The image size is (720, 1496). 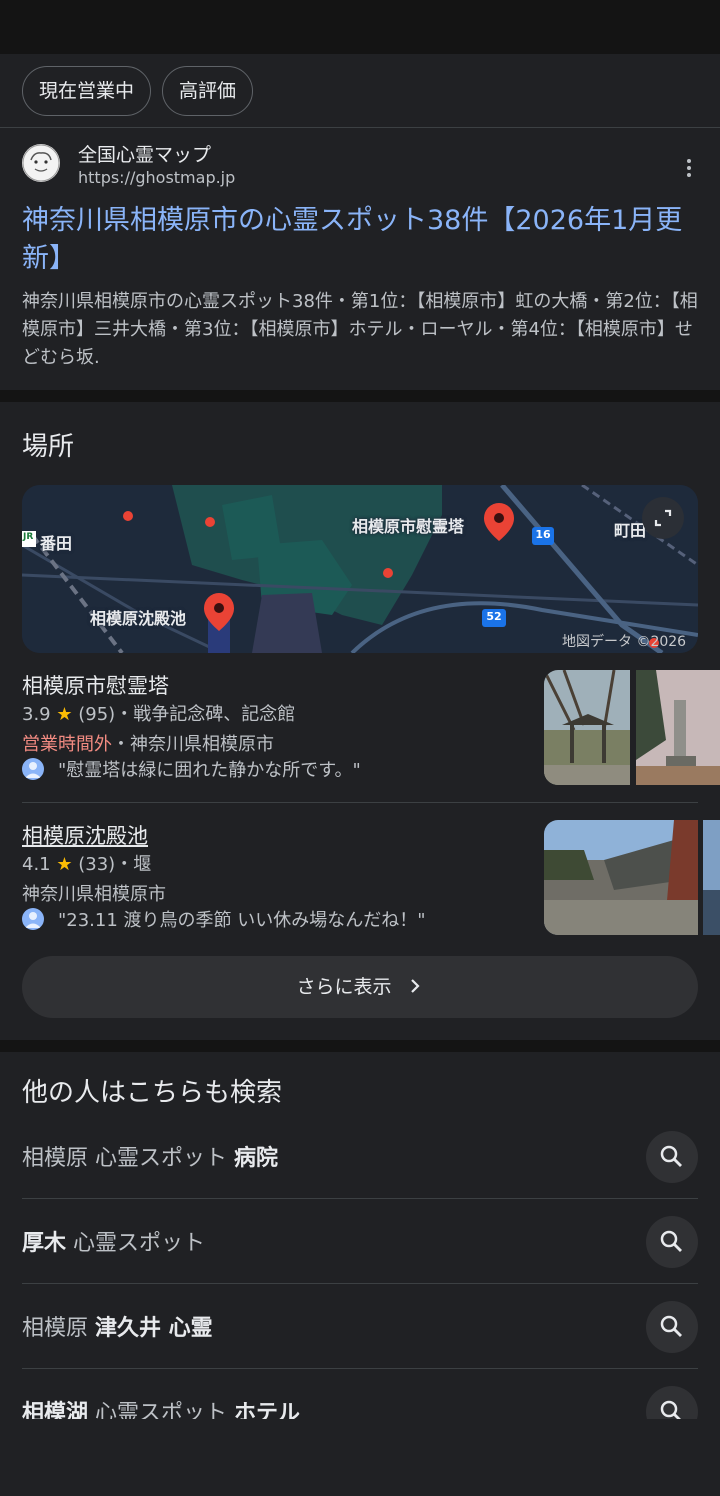 I want to click on related-title: 他の人はこちらも検索, so click(x=152, y=1093).